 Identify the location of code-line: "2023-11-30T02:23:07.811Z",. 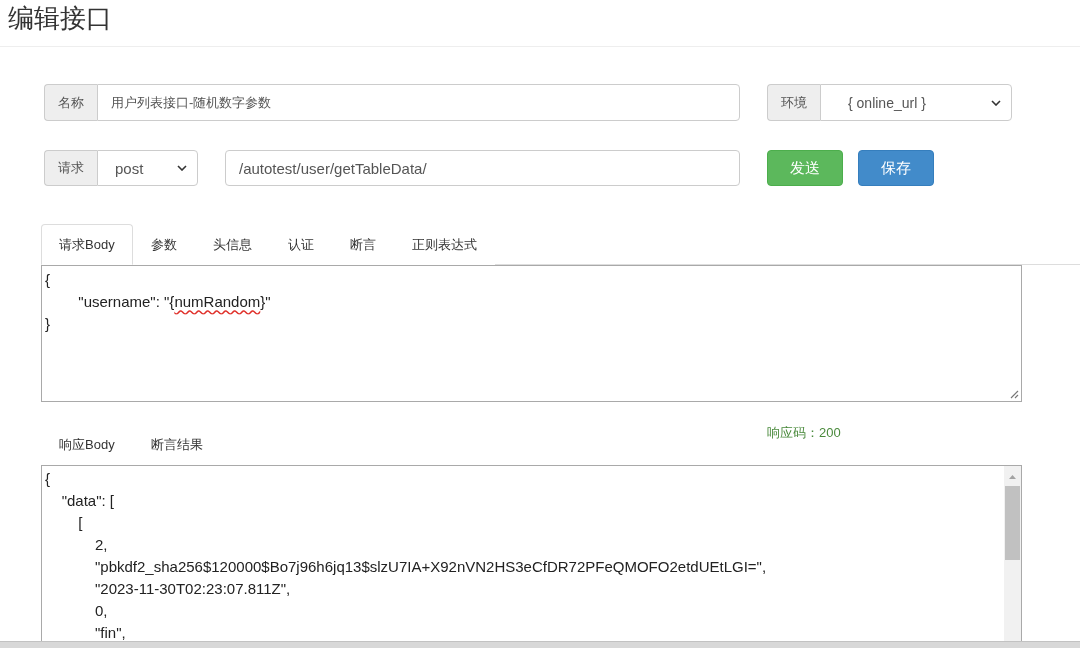
(193, 589).